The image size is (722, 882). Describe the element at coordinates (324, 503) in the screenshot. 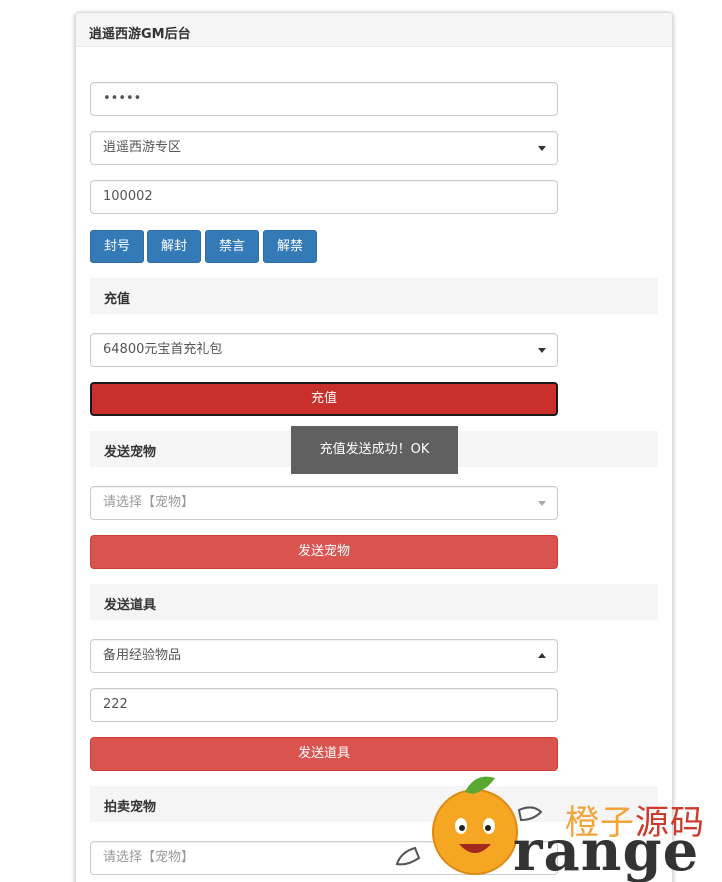

I see `pet-select: 请选择【宠物】` at that location.